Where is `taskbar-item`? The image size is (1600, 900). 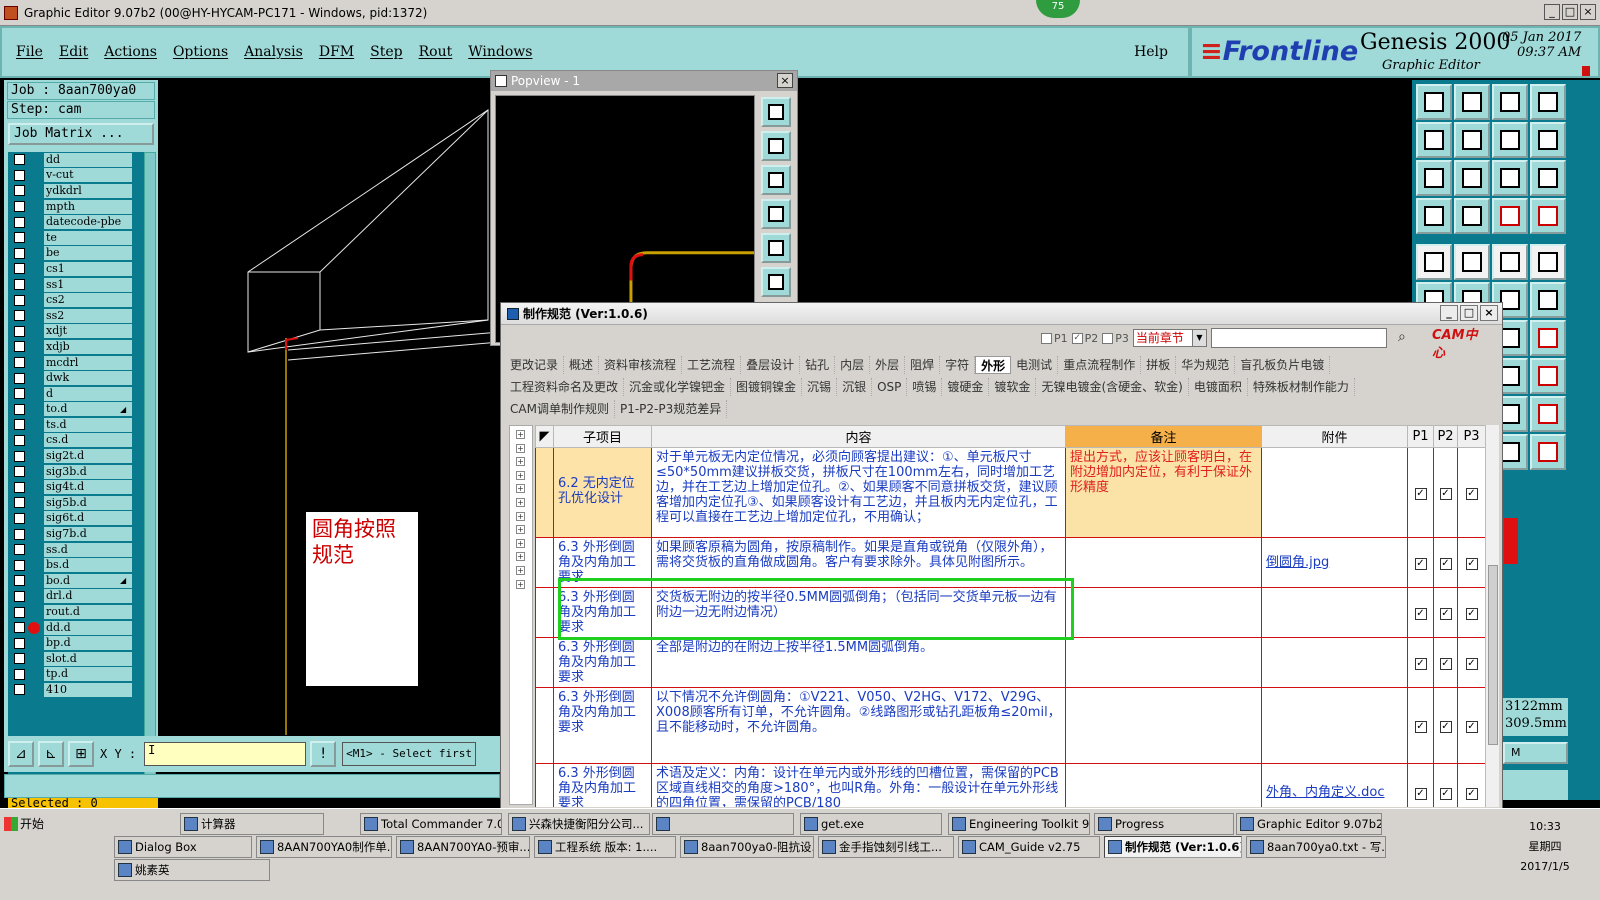 taskbar-item is located at coordinates (723, 824).